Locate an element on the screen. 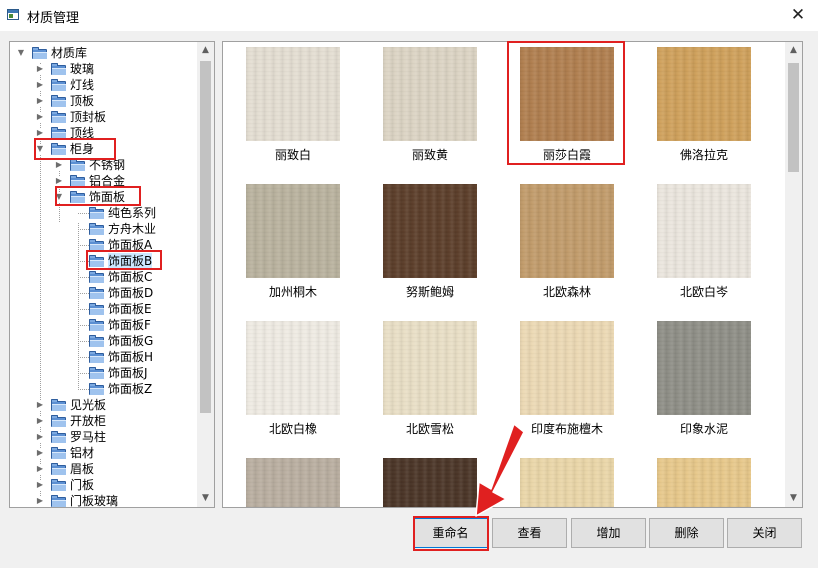 The height and width of the screenshot is (568, 818). material-name: 努斯鲍姆 is located at coordinates (429, 292).